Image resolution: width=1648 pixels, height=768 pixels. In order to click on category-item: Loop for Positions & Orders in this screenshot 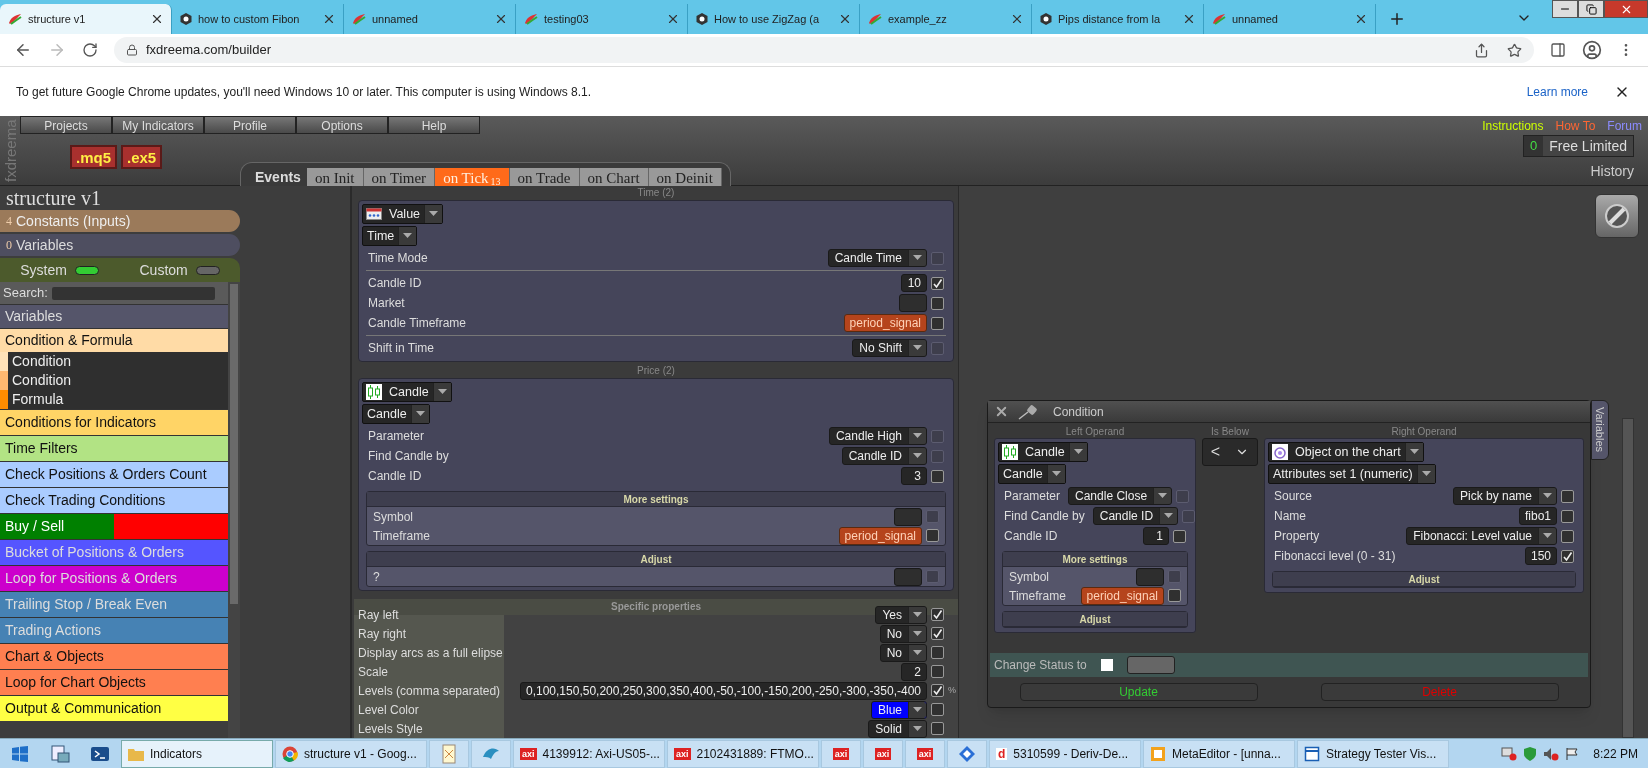, I will do `click(114, 578)`.